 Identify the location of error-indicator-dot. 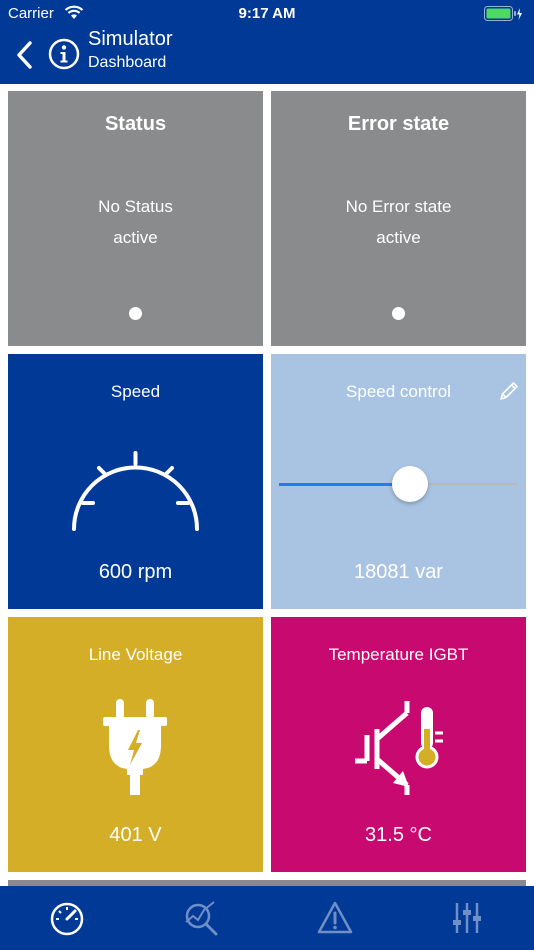
(398, 313).